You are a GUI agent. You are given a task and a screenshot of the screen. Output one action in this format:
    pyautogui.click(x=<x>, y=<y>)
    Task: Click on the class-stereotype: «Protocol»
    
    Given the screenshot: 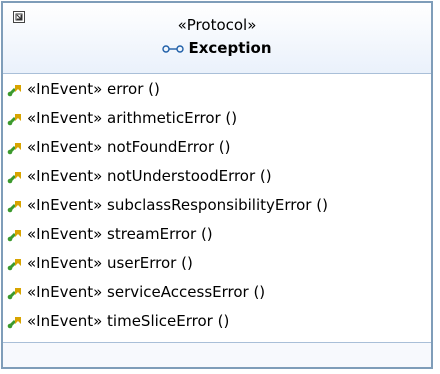 What is the action you would take?
    pyautogui.click(x=217, y=25)
    